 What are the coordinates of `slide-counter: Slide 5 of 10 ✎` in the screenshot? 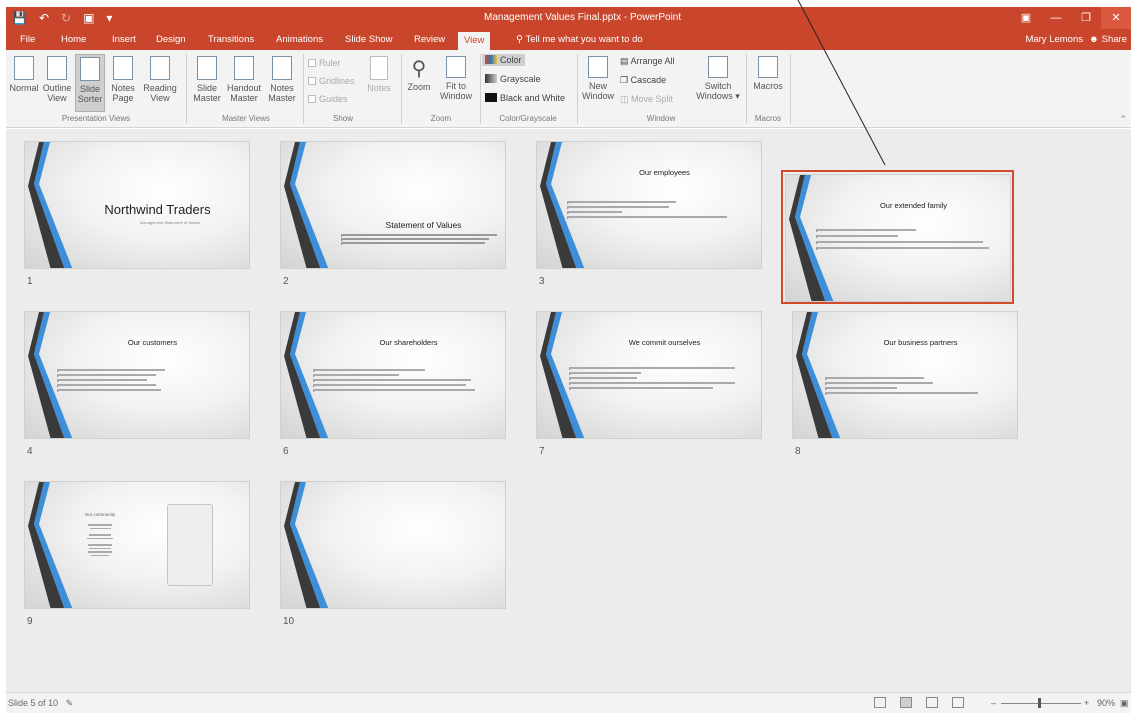 It's located at (40, 703).